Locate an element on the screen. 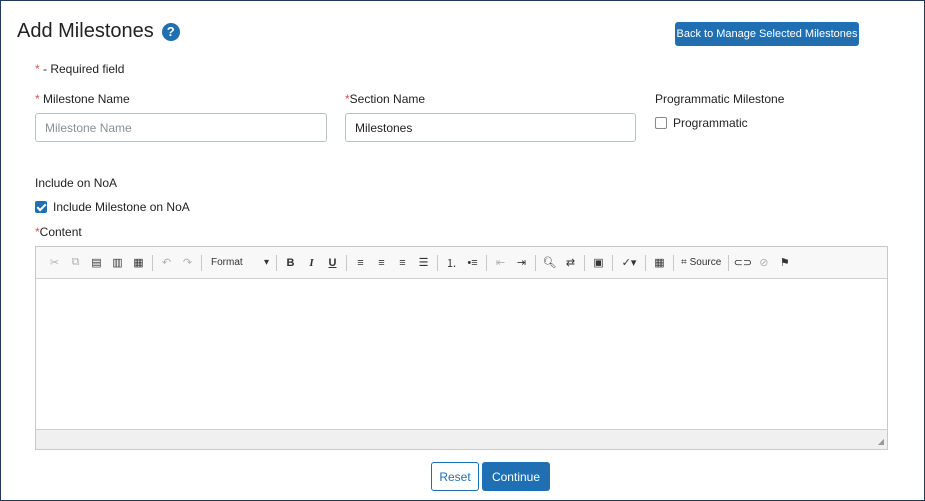 This screenshot has height=501, width=925. required-field-note: * - Required field is located at coordinates (79, 69).